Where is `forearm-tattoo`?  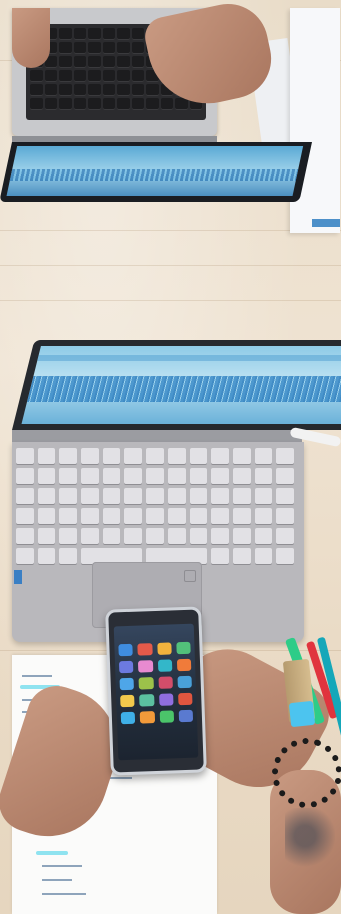
forearm-tattoo is located at coordinates (310, 843).